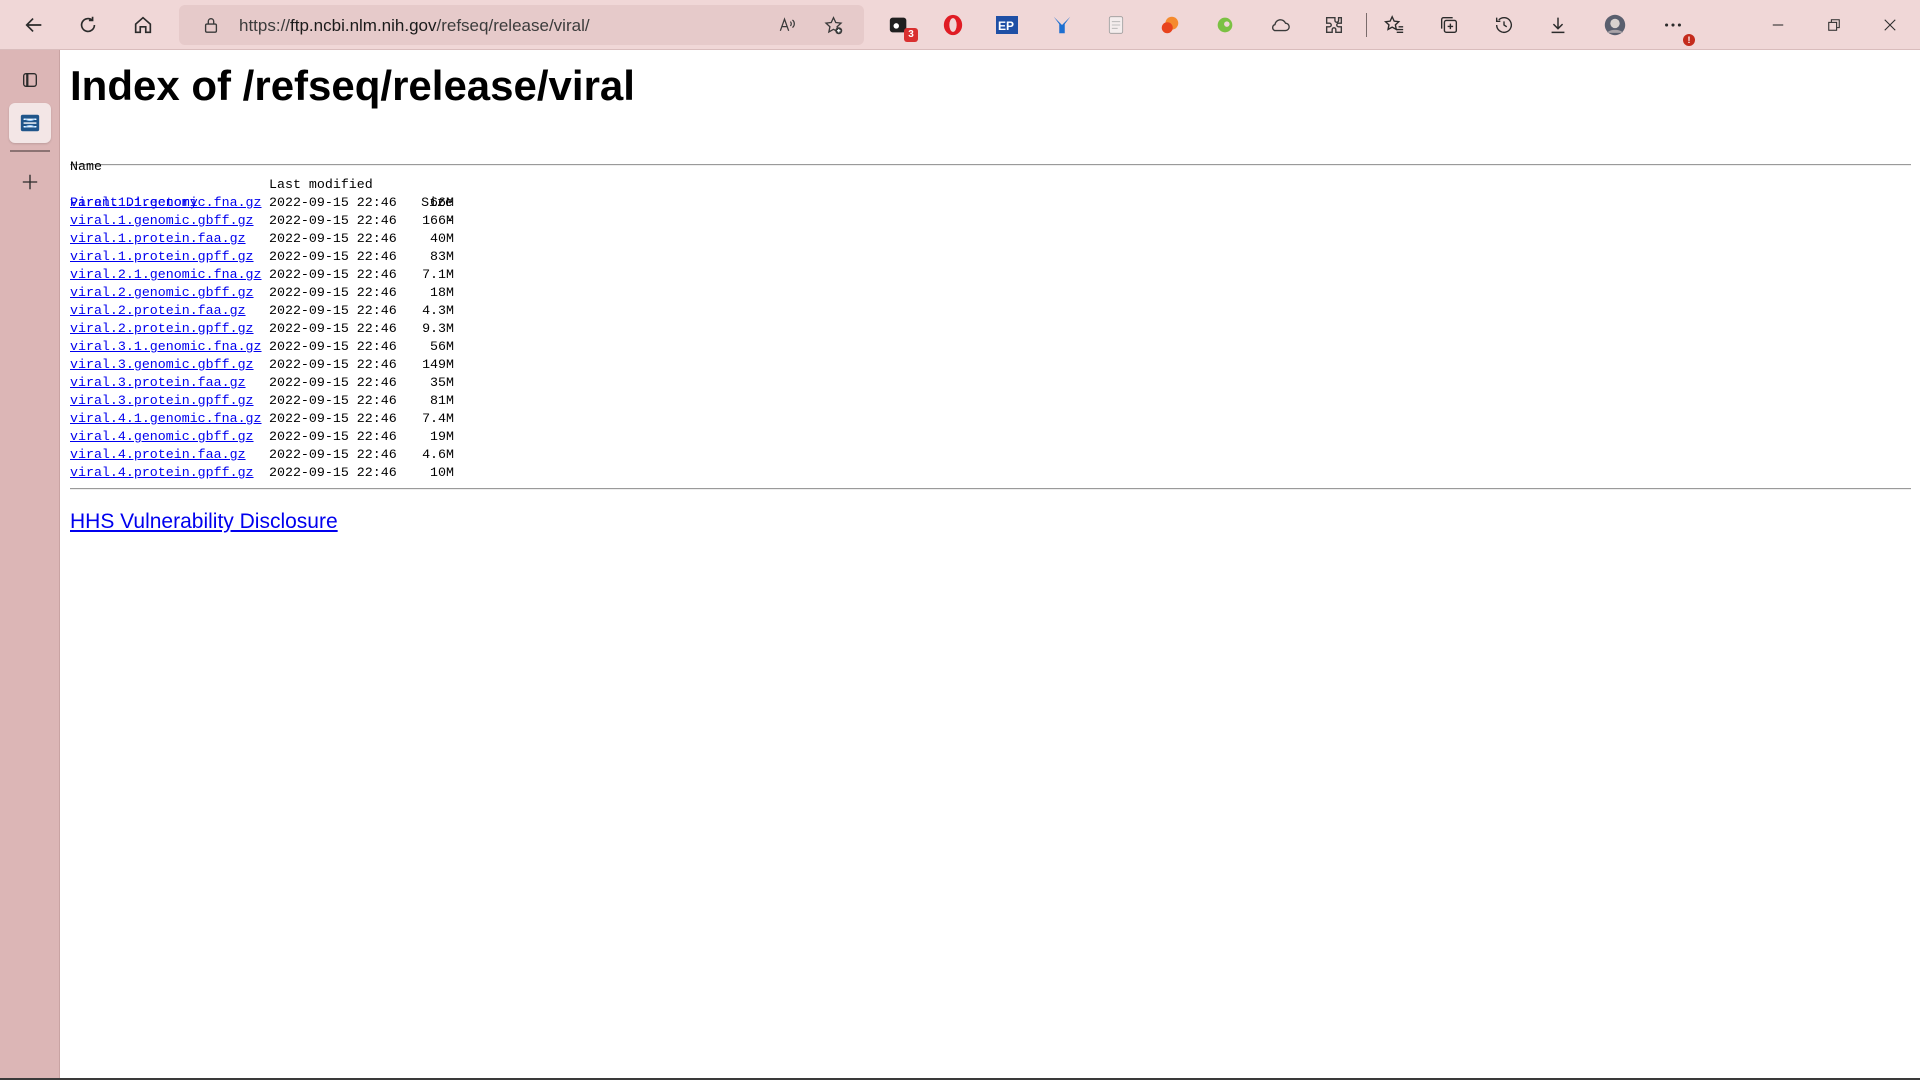  I want to click on file-link: viral.4.protein.faa.gz, so click(158, 455).